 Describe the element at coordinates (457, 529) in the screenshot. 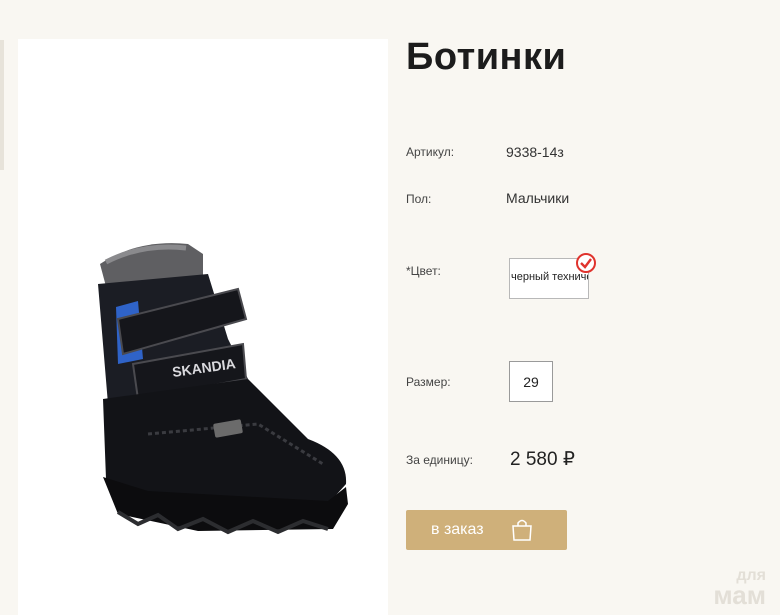

I see `add-to-order-label: в заказ` at that location.